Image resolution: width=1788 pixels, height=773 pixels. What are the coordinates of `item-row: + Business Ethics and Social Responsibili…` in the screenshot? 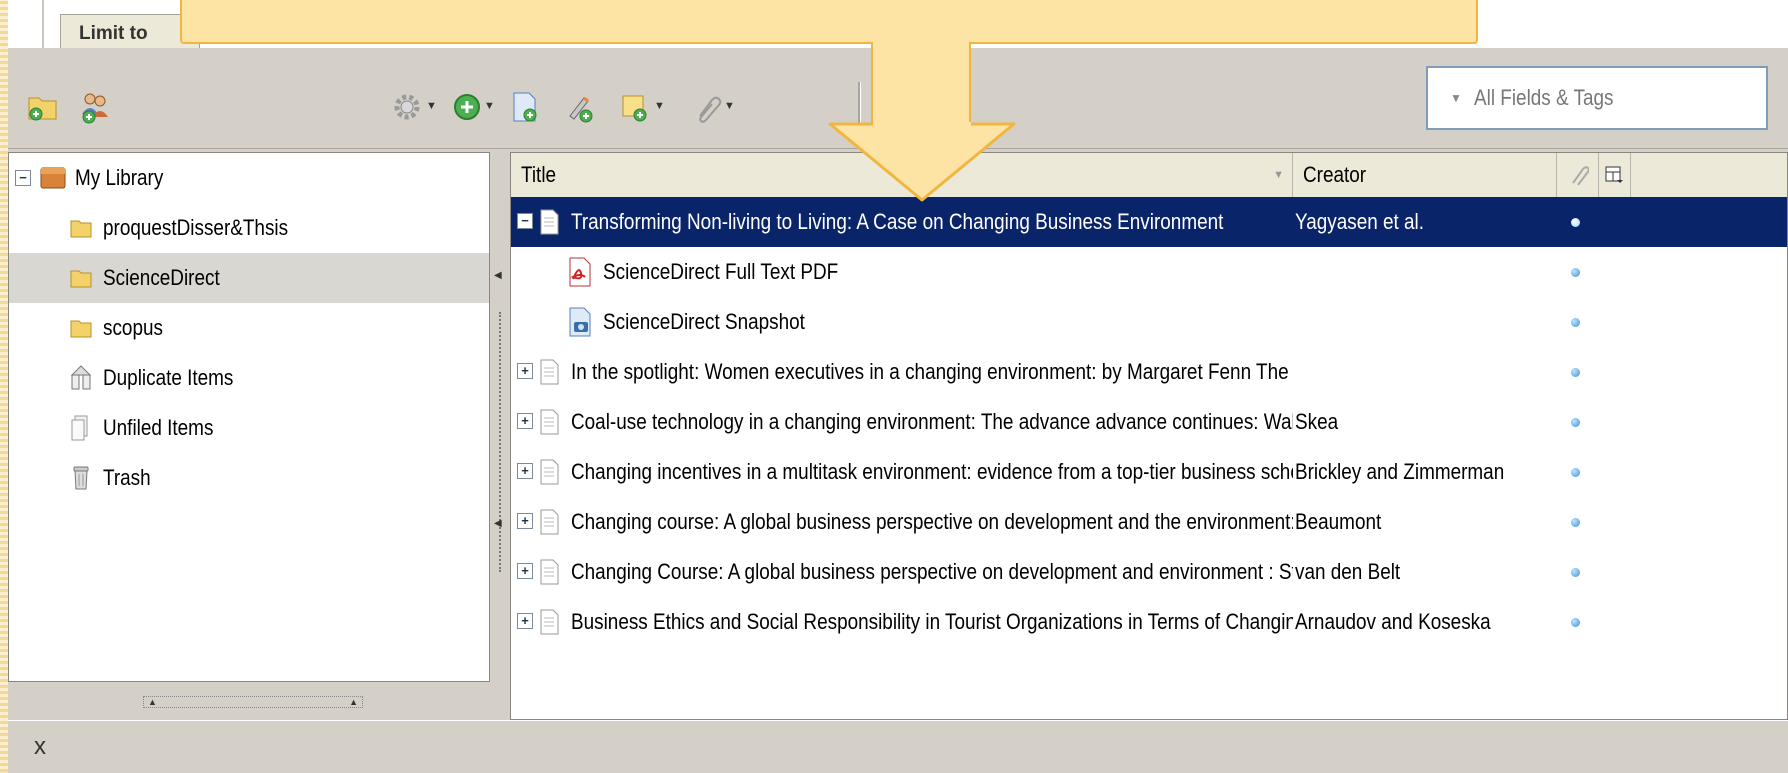 It's located at (1149, 622).